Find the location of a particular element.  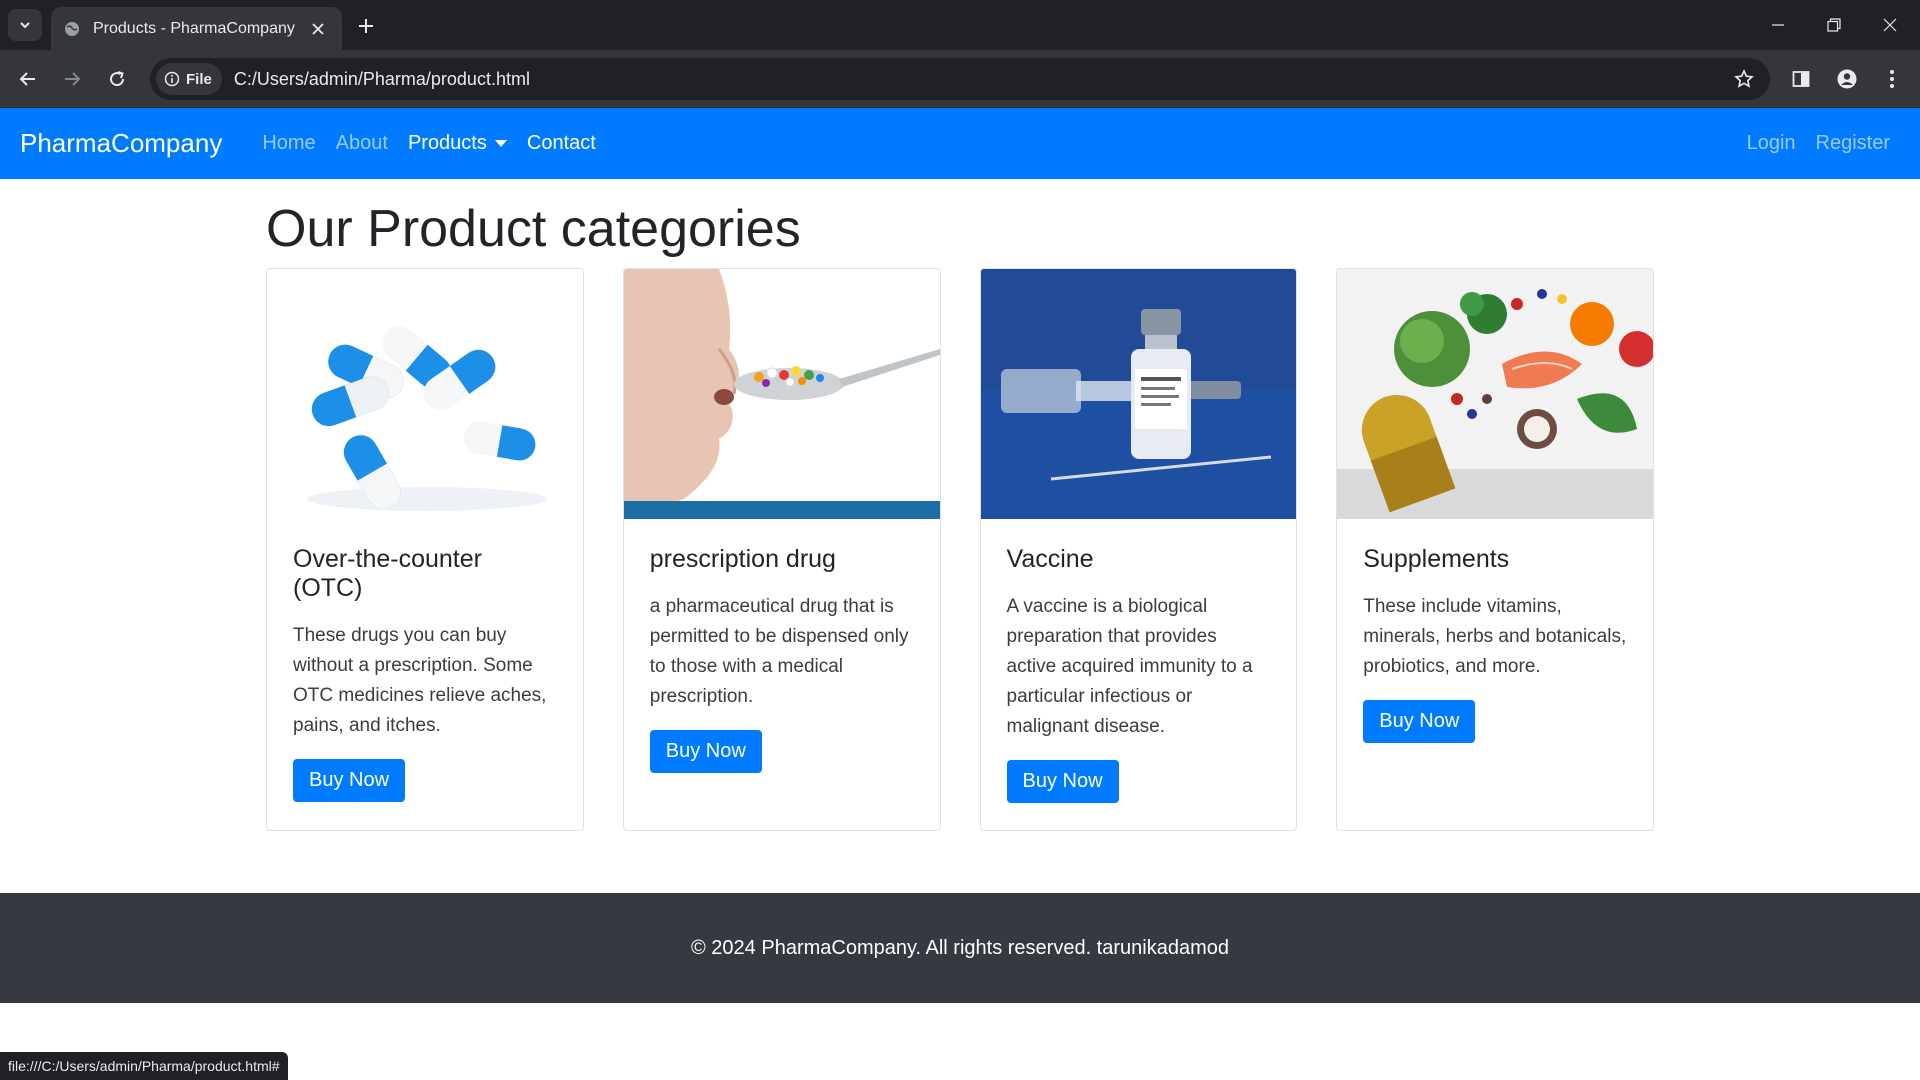

close-icon is located at coordinates (1890, 25).